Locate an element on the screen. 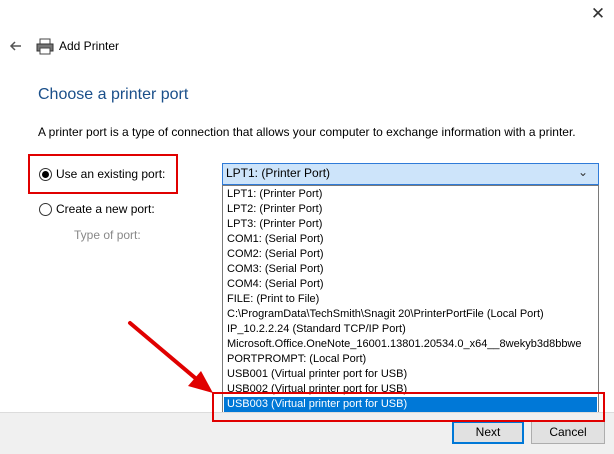 The height and width of the screenshot is (454, 614). annotation-arrow is located at coordinates (170, 357).